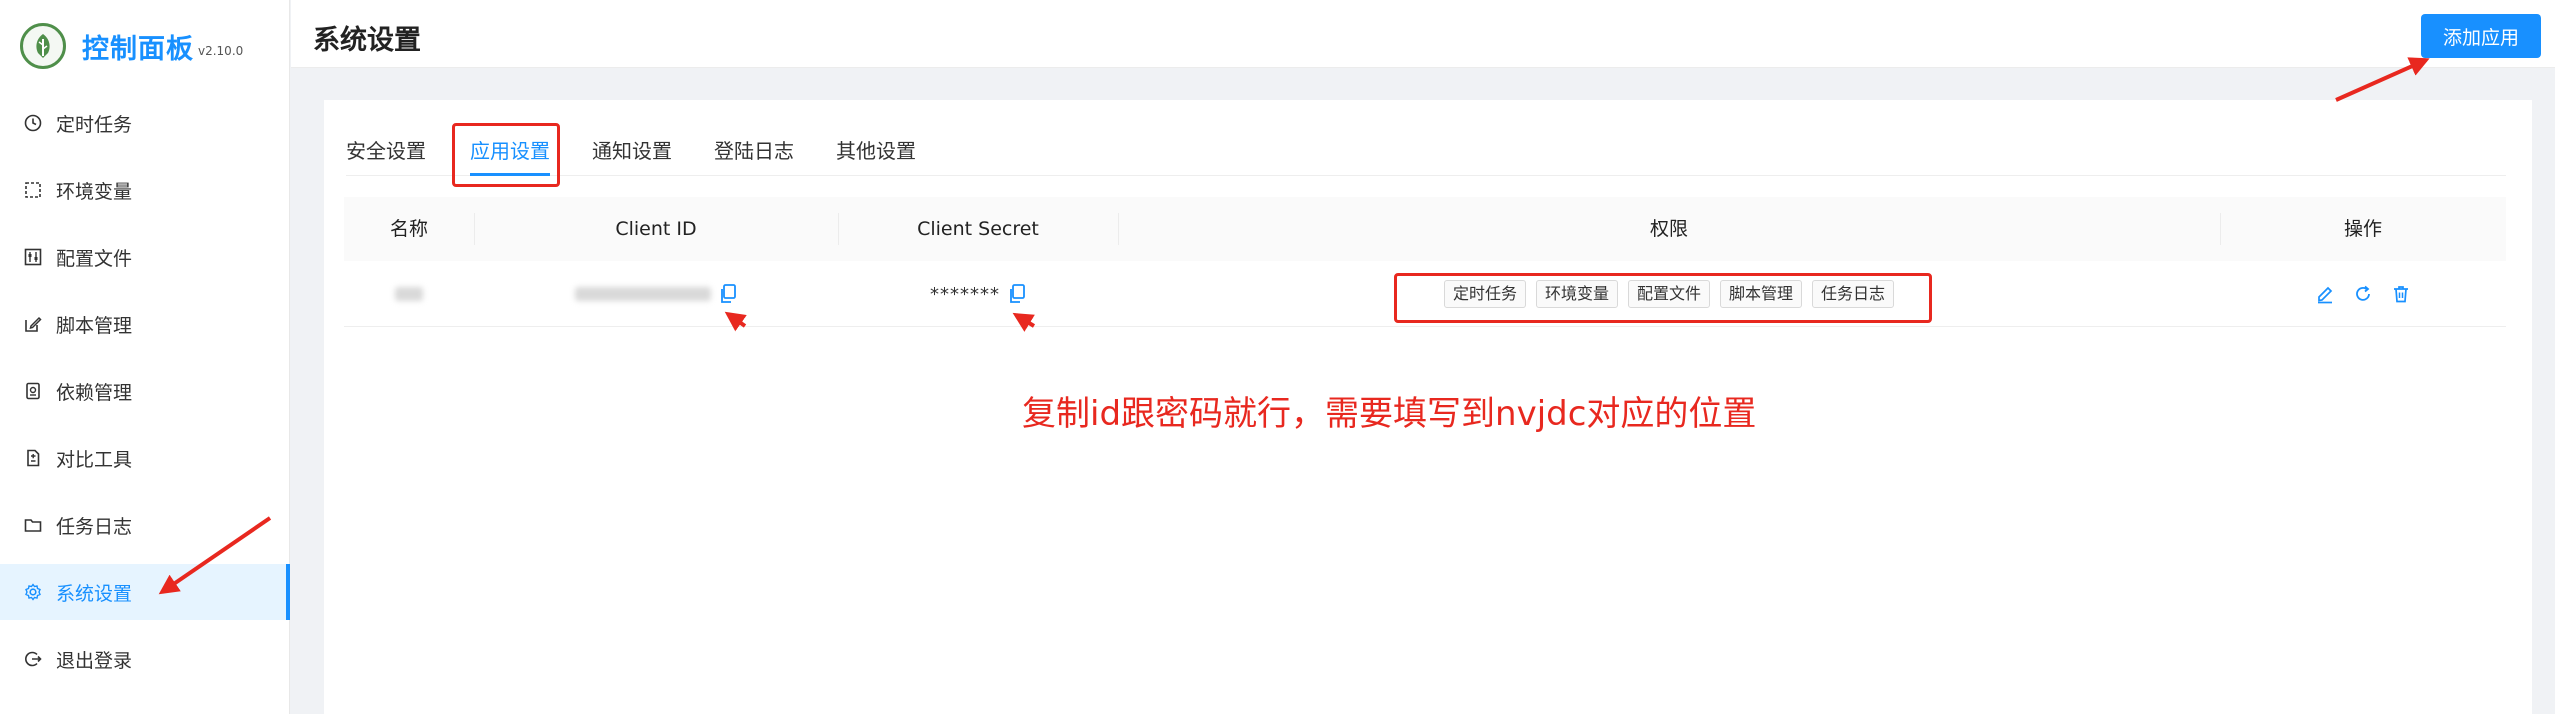 This screenshot has width=2555, height=714. I want to click on arrow-to-copy-id, so click(735, 321).